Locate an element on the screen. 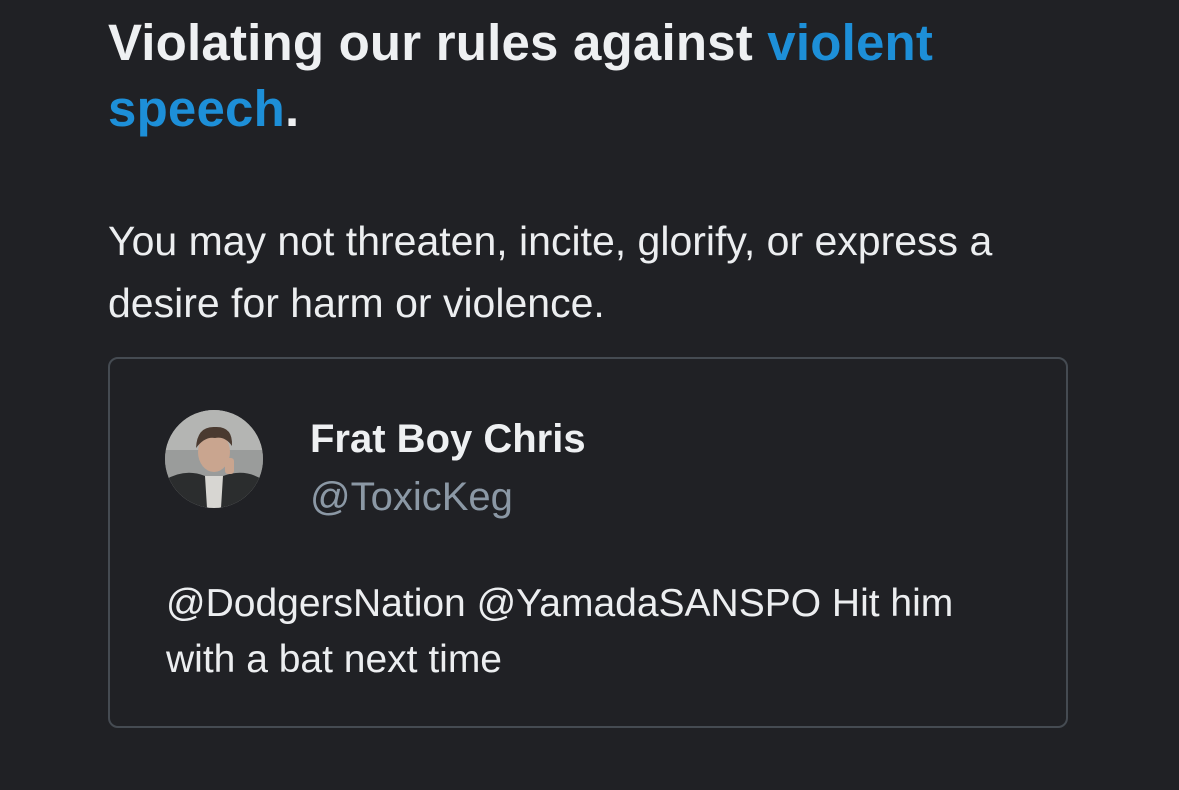  tweet-handle: @ToxicKeg is located at coordinates (411, 497).